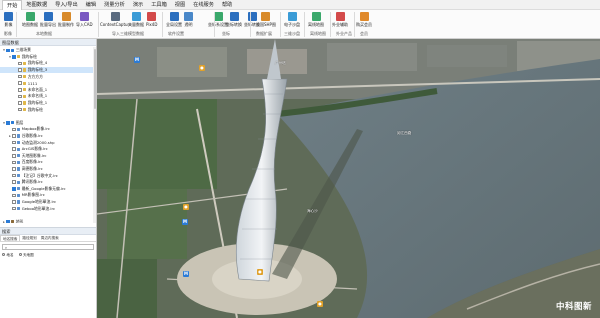  What do you see at coordinates (10, 238) in the screenshot?
I see `tab-place-search: 地名搜索` at bounding box center [10, 238].